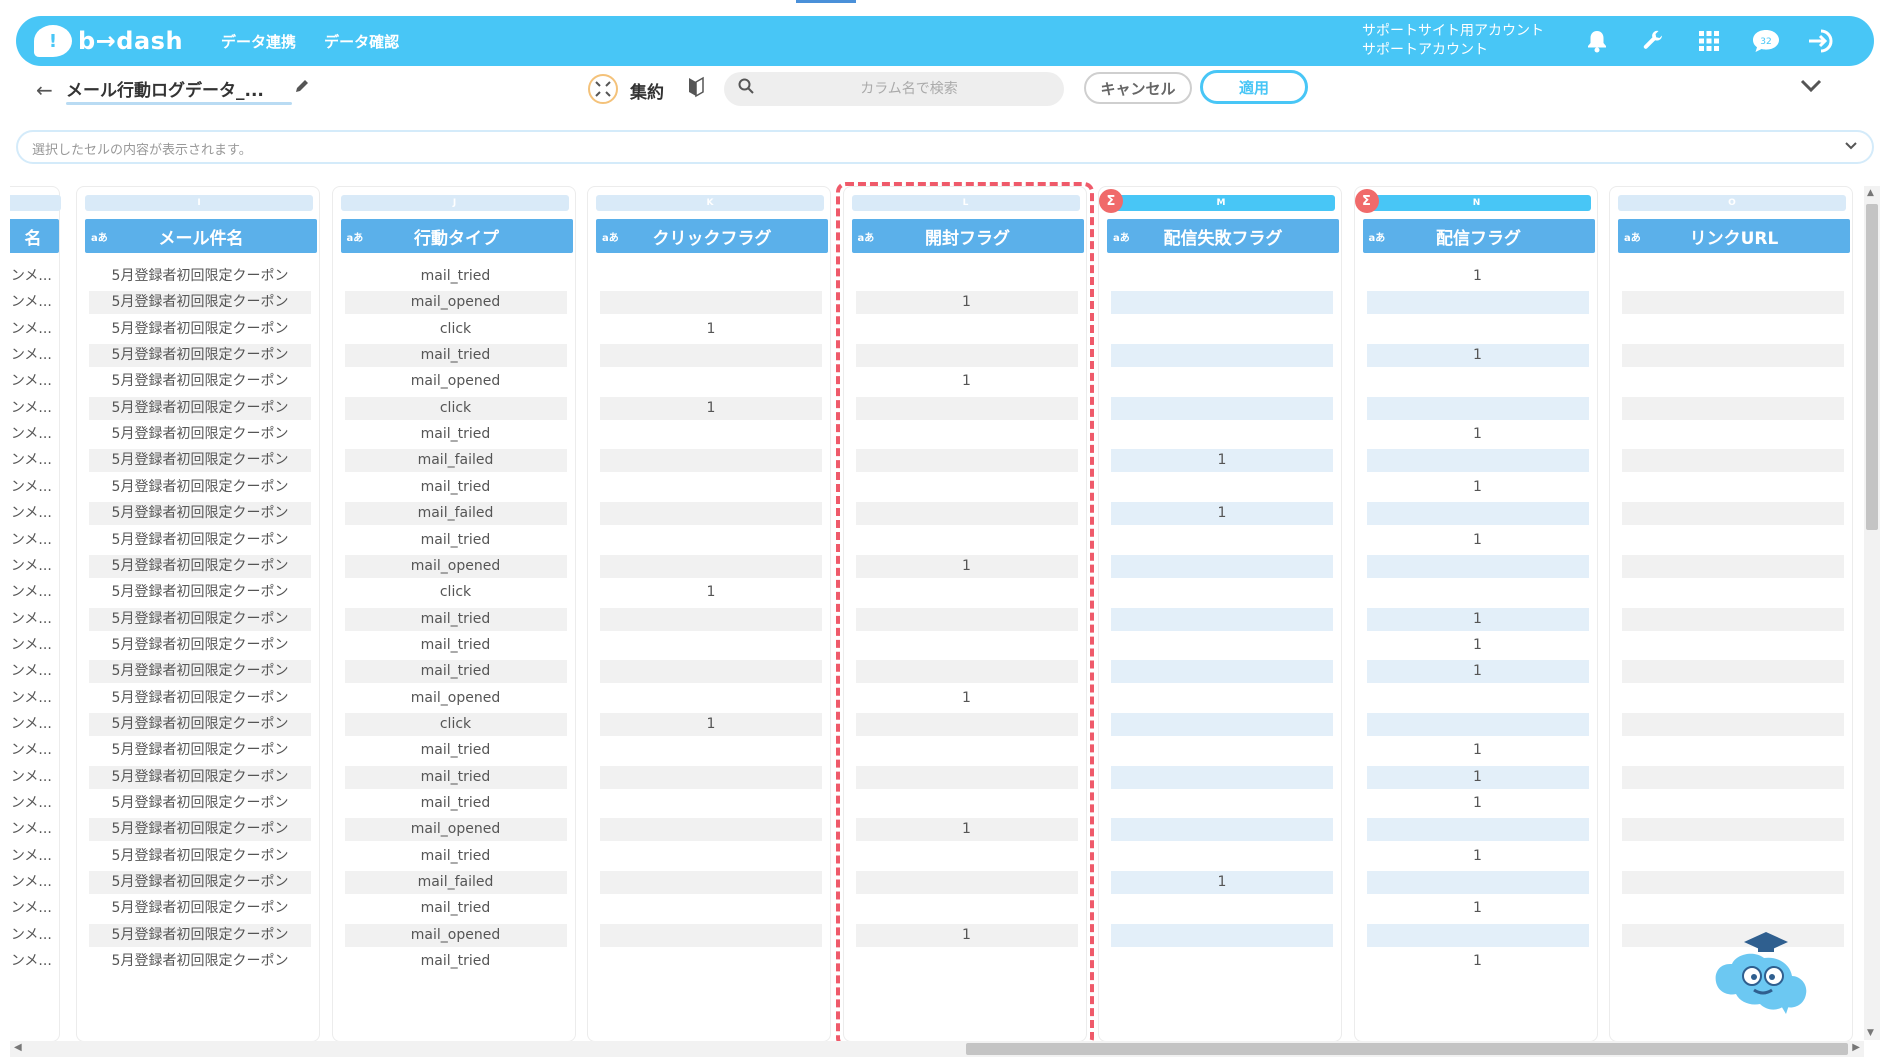  Describe the element at coordinates (1254, 87) in the screenshot. I see `apply-button: 適用` at that location.